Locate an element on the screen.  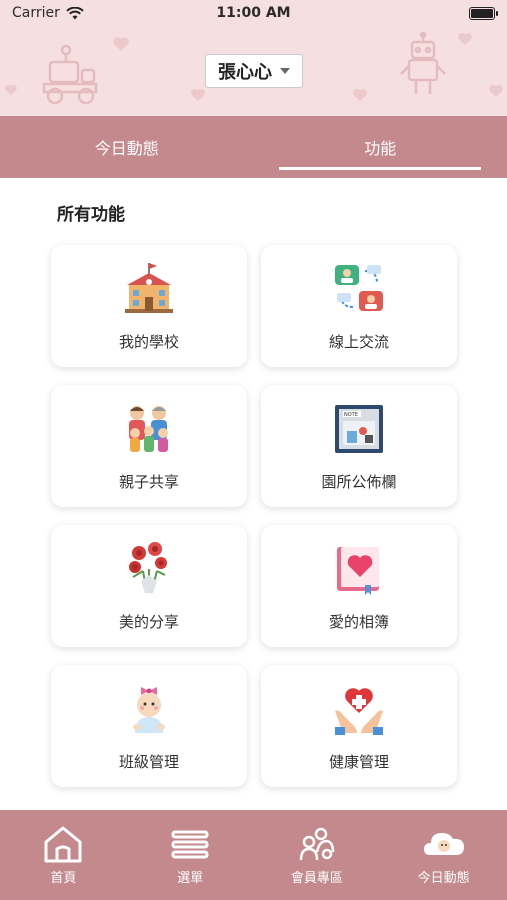
feature-card-health-management: 健康管理 is located at coordinates (359, 726).